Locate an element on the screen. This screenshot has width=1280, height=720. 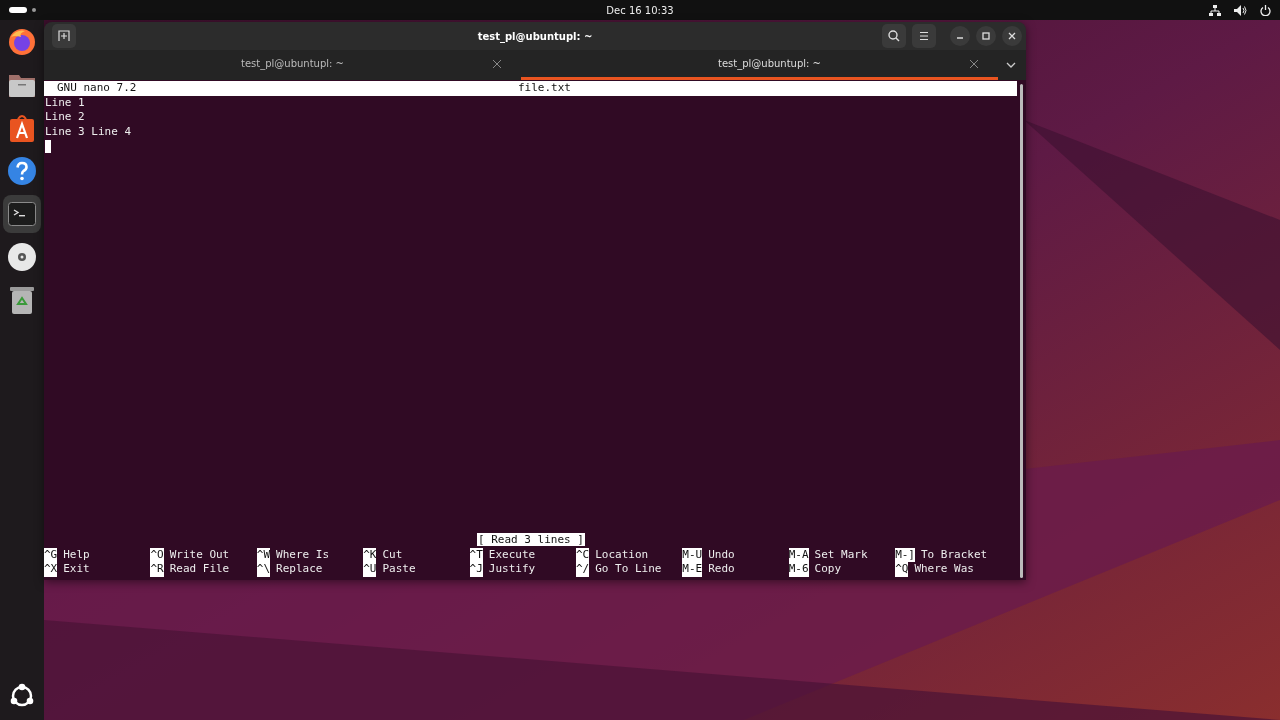
shortcut-key: ^U is located at coordinates (370, 569).